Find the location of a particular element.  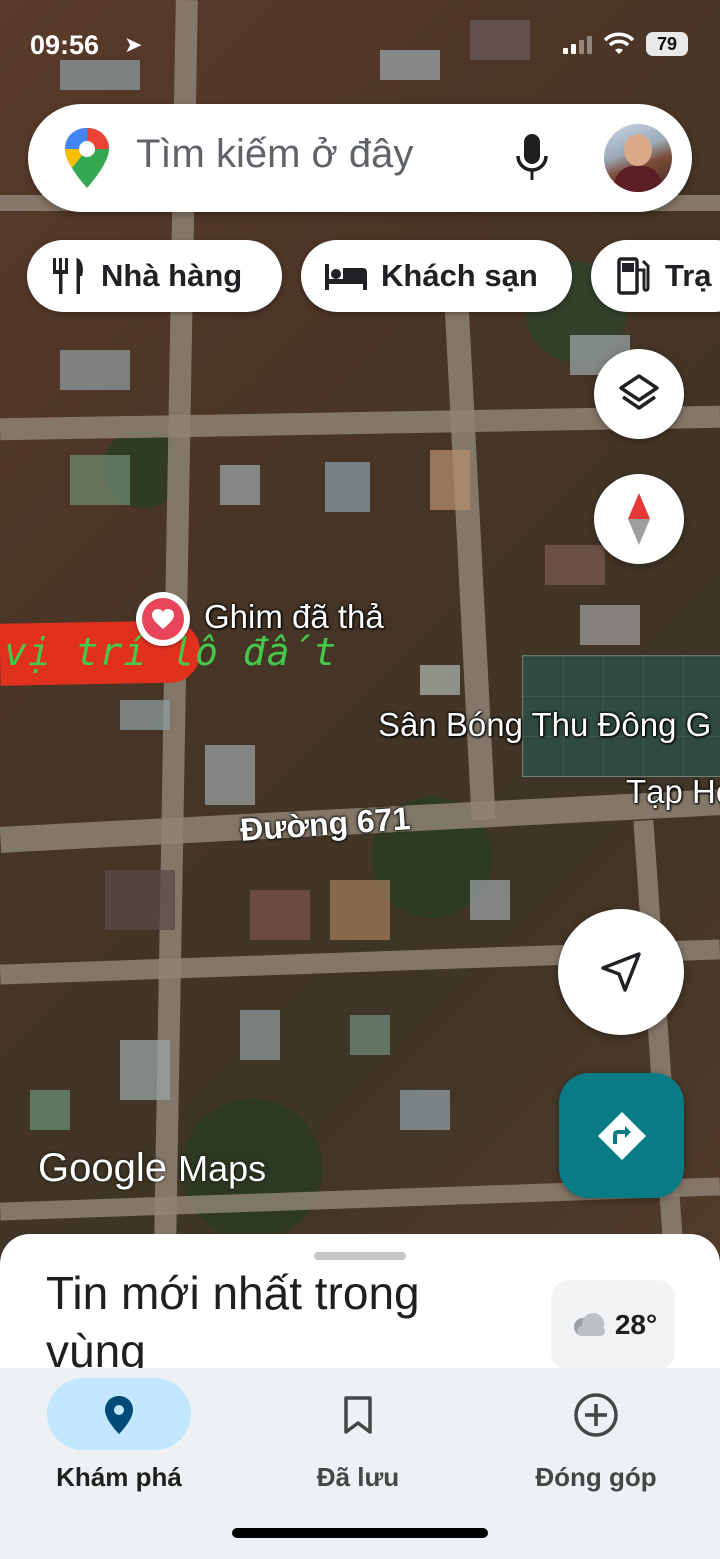

layers-icon is located at coordinates (639, 392).